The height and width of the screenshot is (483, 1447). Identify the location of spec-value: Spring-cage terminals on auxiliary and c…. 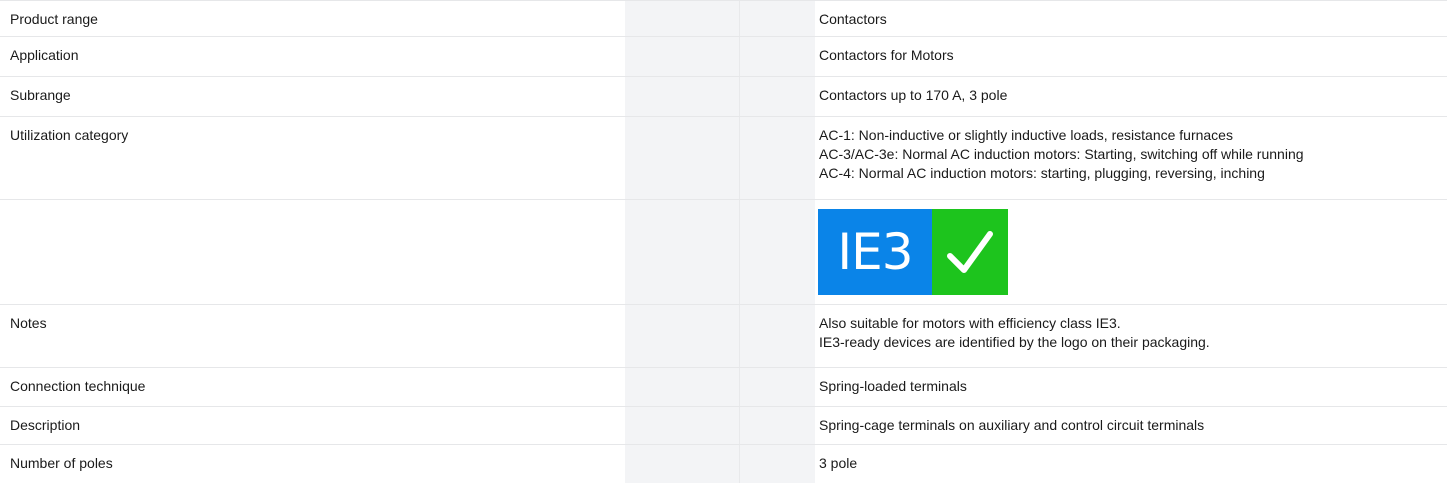
(1011, 425).